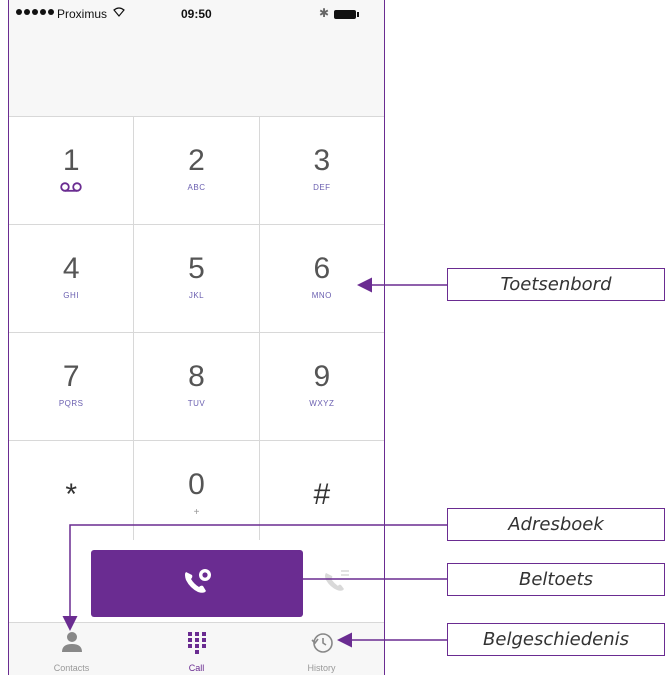 The height and width of the screenshot is (675, 670). Describe the element at coordinates (71, 160) in the screenshot. I see `key-digit: 1` at that location.